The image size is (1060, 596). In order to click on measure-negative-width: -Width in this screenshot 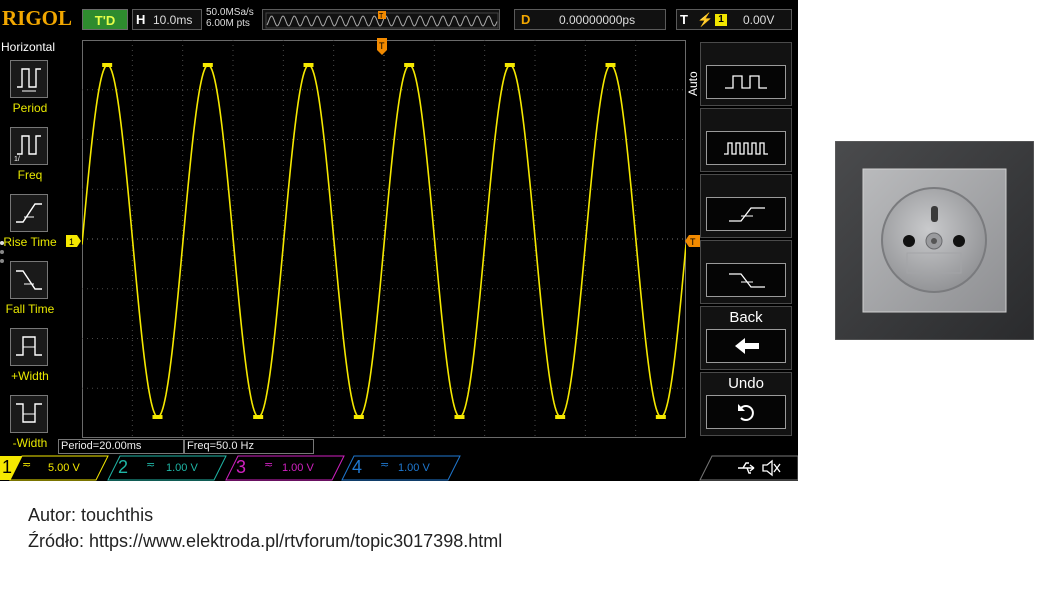, I will do `click(30, 428)`.